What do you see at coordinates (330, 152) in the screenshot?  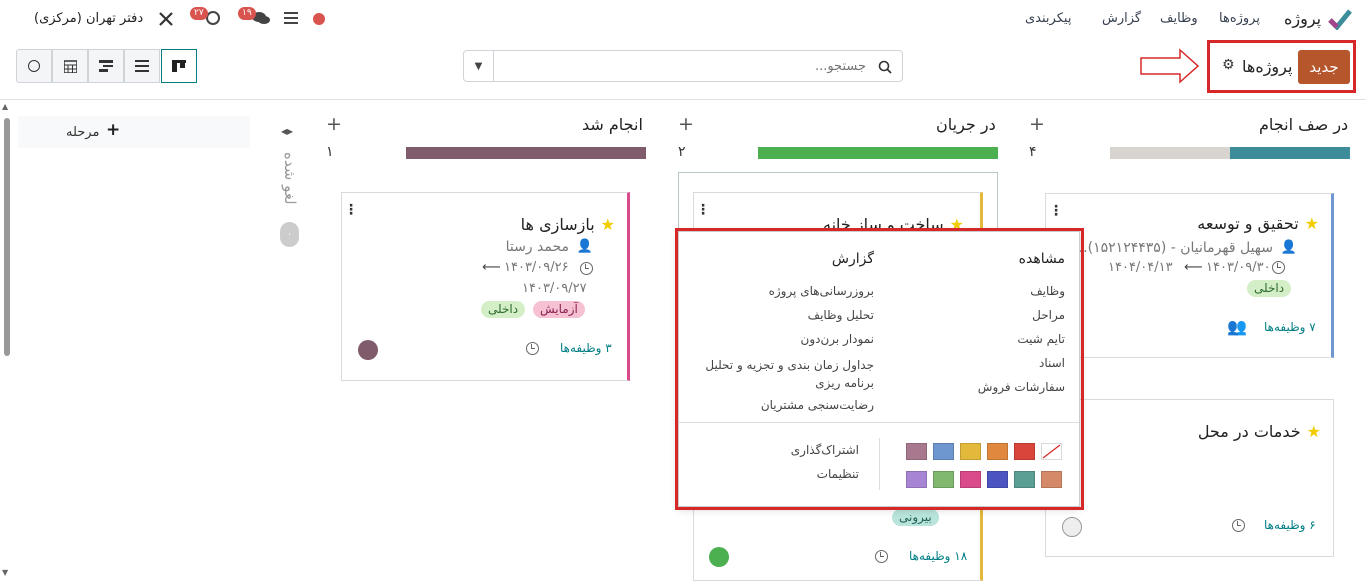 I see `column-count-done: ۱` at bounding box center [330, 152].